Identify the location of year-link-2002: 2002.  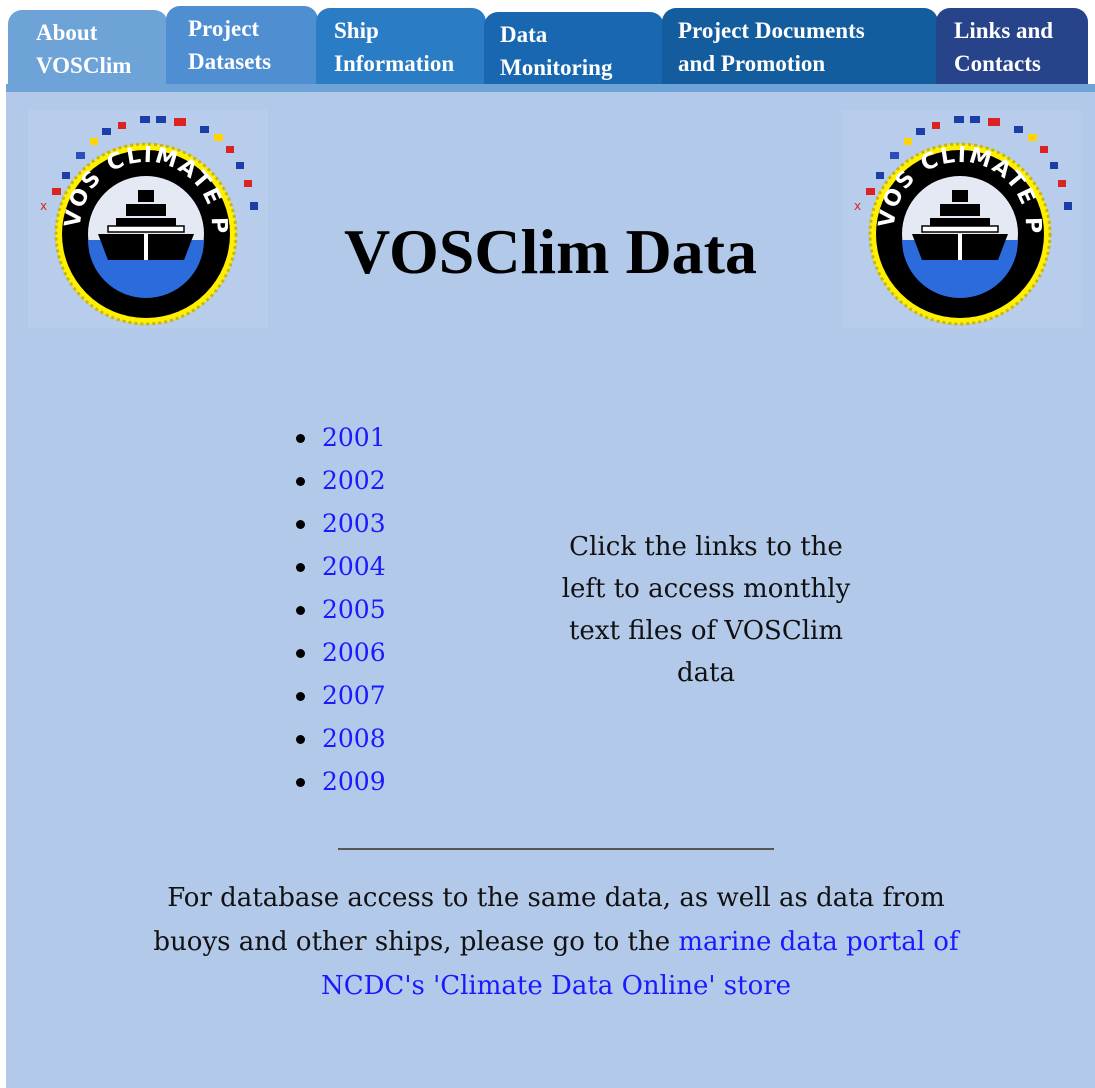
(354, 480).